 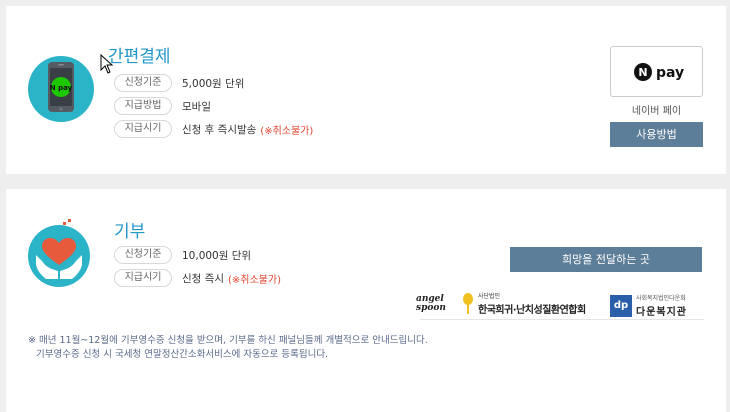 I want to click on npay-logo-n: N, so click(x=642, y=72).